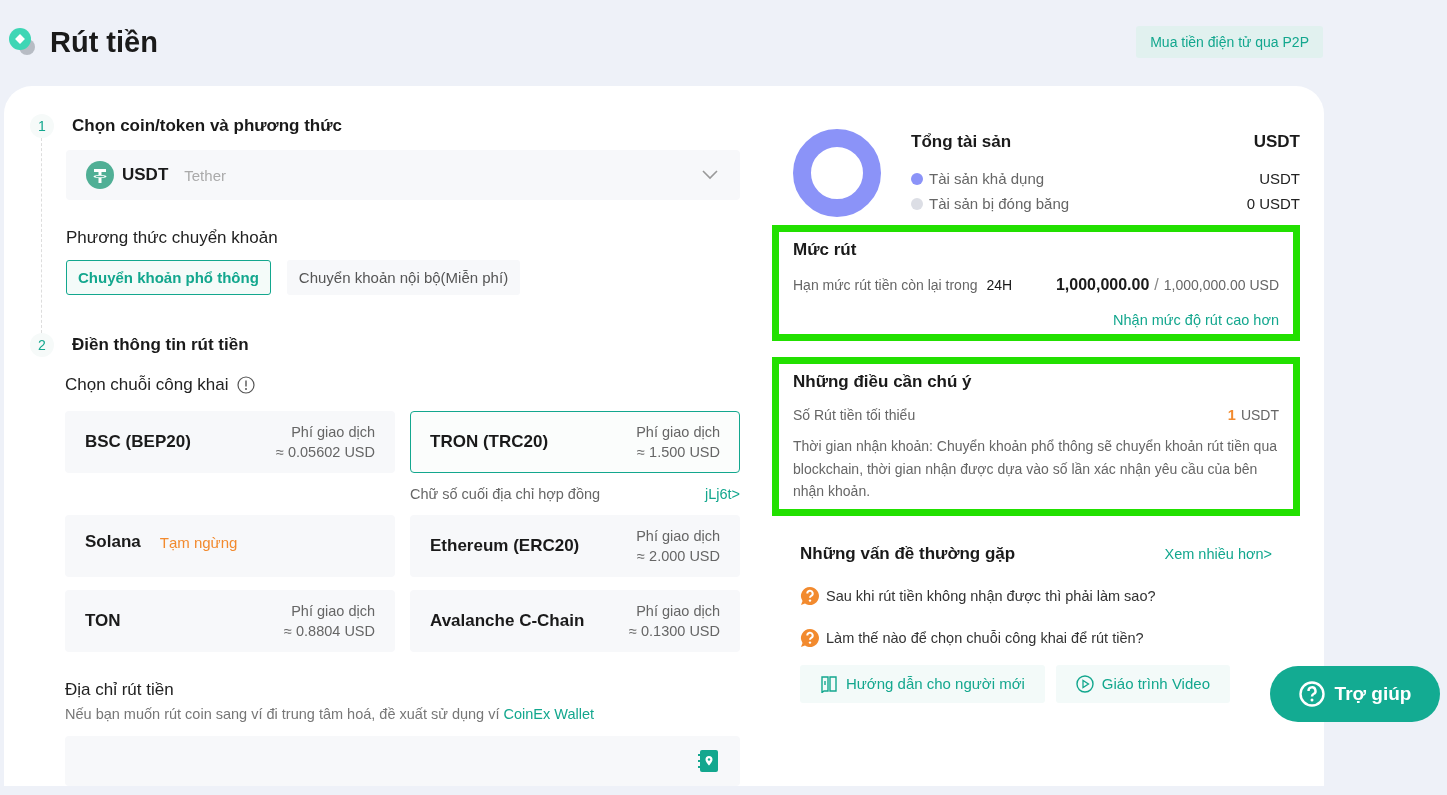 The image size is (1447, 795). Describe the element at coordinates (999, 285) in the screenshot. I see `limit-period: 24H` at that location.